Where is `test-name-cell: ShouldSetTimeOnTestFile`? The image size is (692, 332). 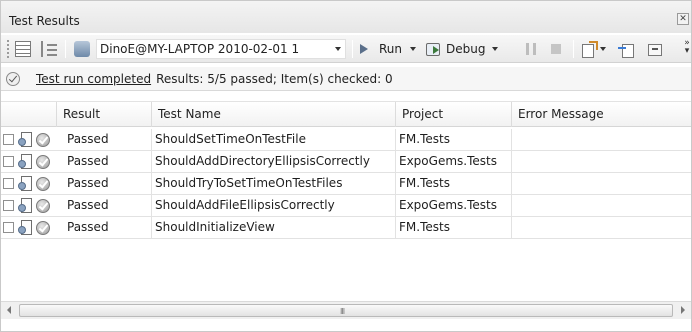
test-name-cell: ShouldSetTimeOnTestFile is located at coordinates (274, 140).